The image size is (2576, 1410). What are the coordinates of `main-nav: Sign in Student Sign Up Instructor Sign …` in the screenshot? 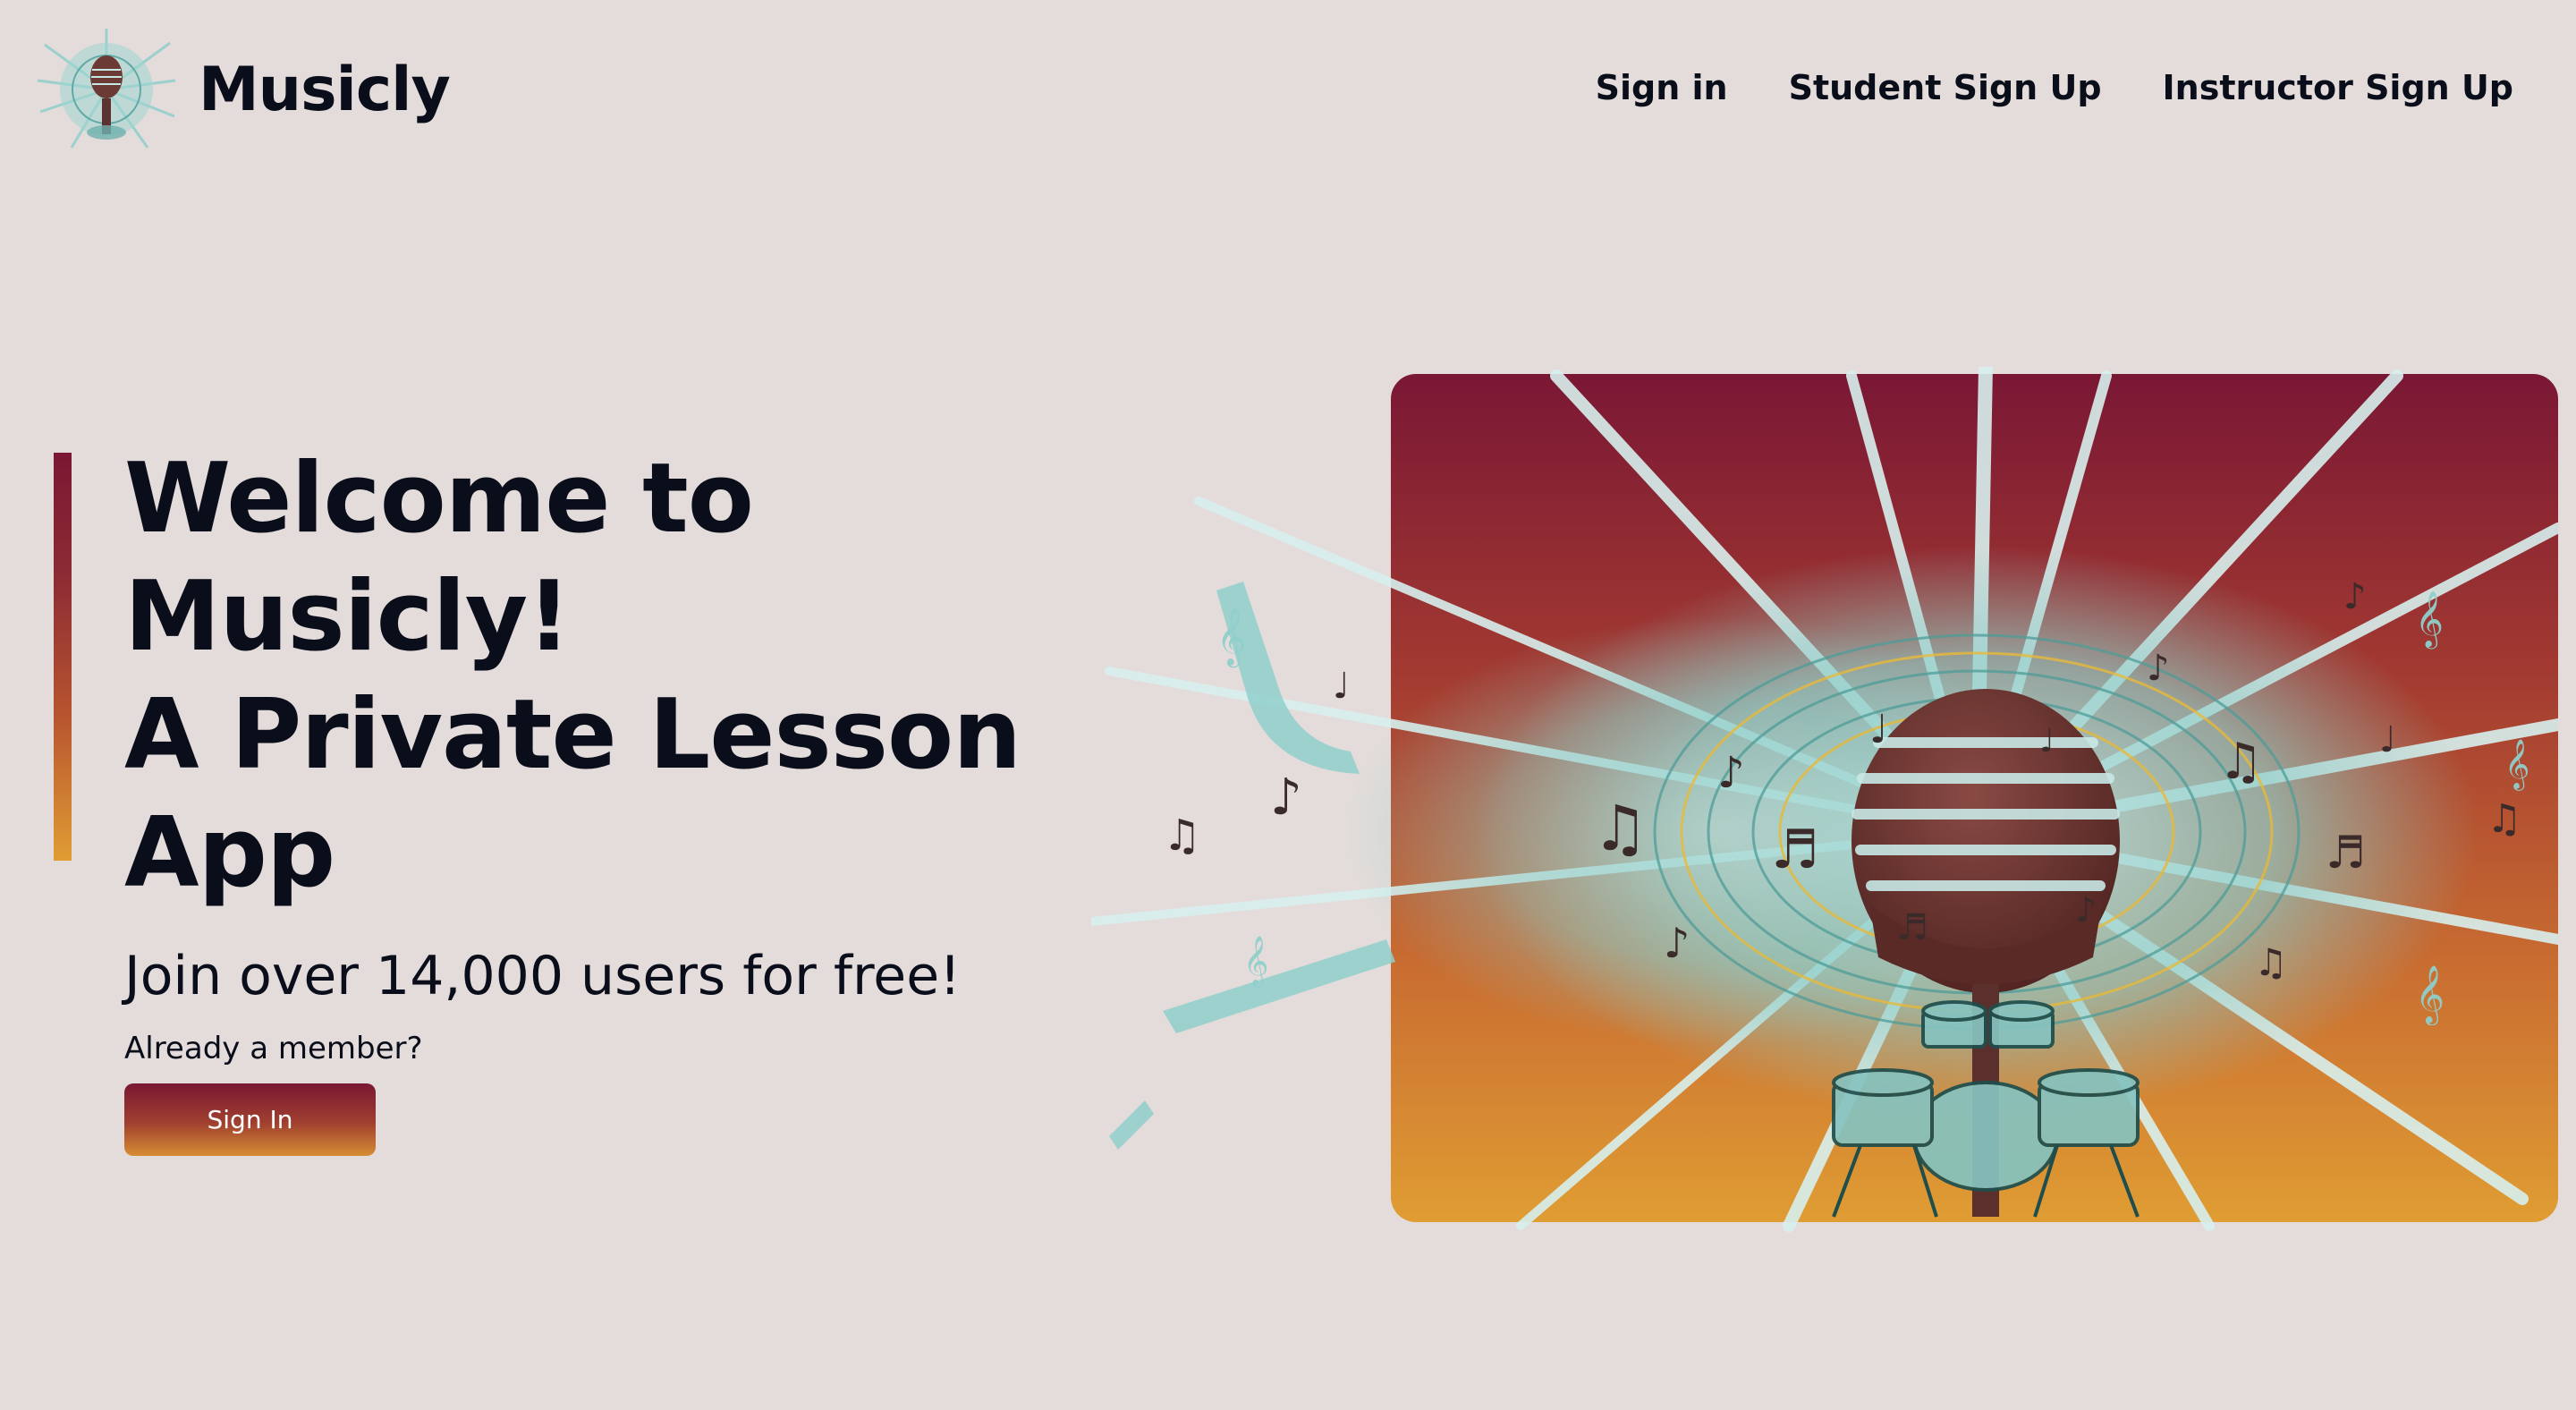 It's located at (2054, 87).